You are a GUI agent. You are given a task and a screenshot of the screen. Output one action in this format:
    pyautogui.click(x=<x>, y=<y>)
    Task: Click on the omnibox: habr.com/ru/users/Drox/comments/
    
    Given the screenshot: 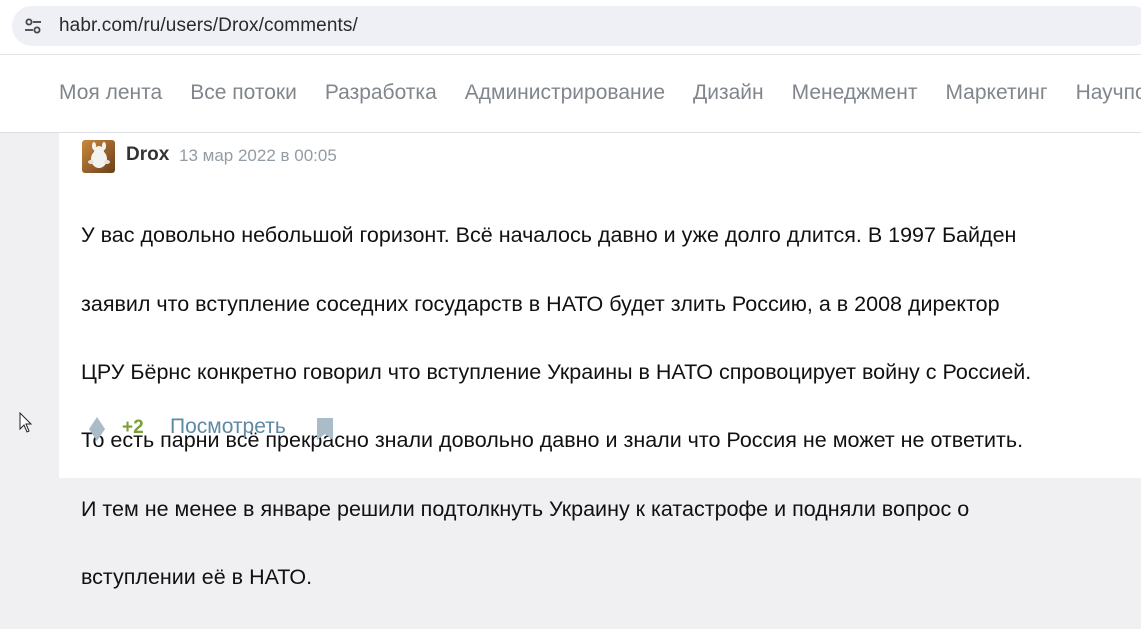 What is the action you would take?
    pyautogui.click(x=576, y=26)
    